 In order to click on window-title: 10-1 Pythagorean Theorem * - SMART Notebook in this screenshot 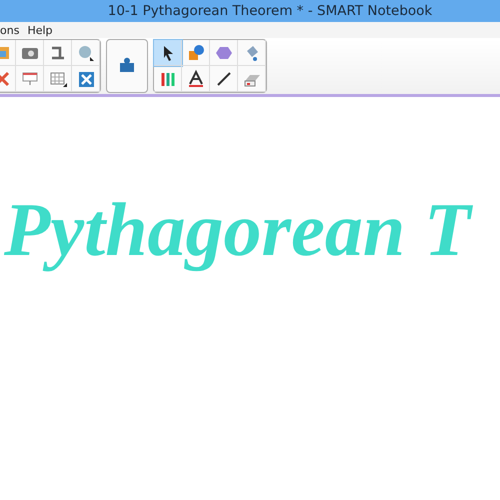, I will do `click(270, 11)`.